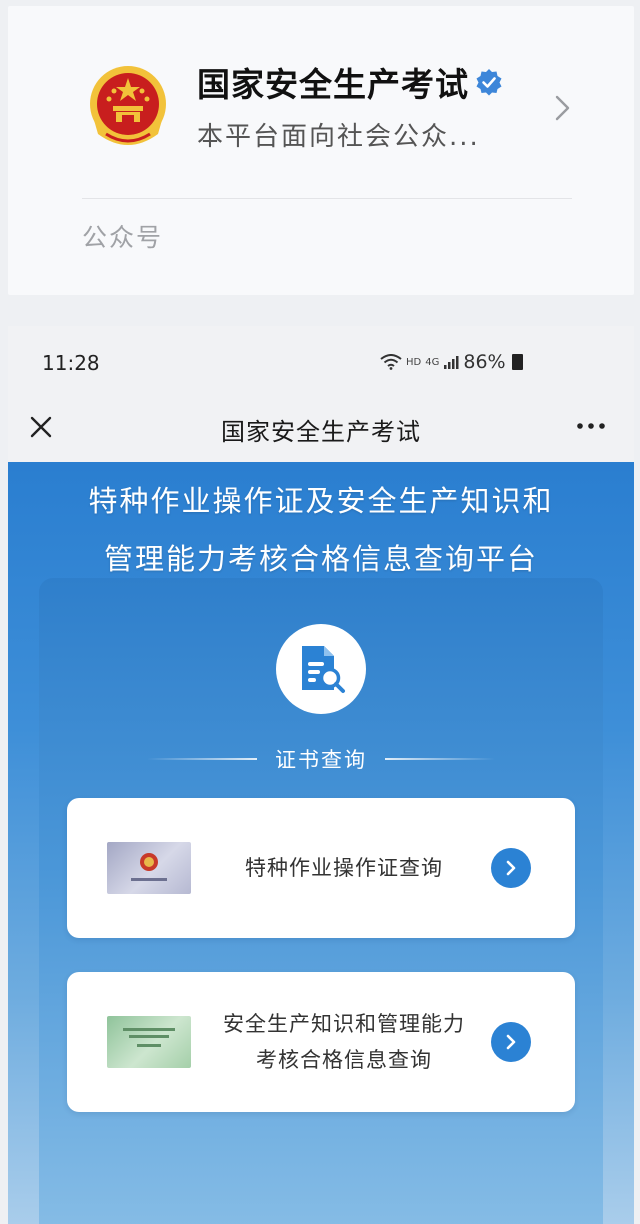 This screenshot has width=640, height=1224. Describe the element at coordinates (517, 362) in the screenshot. I see `battery-icon` at that location.